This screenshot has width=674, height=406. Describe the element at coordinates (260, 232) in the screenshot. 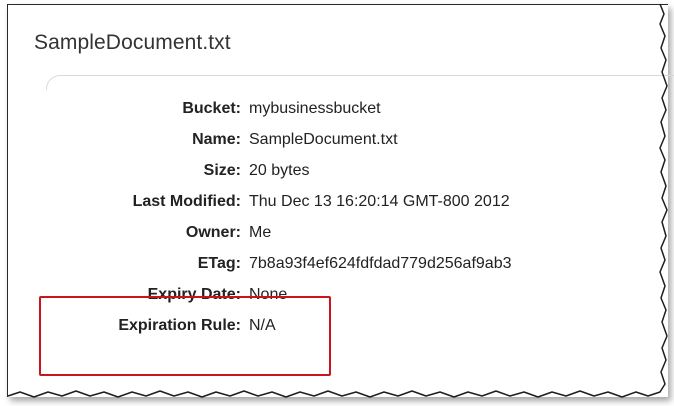

I see `property-value-owner: Me` at that location.